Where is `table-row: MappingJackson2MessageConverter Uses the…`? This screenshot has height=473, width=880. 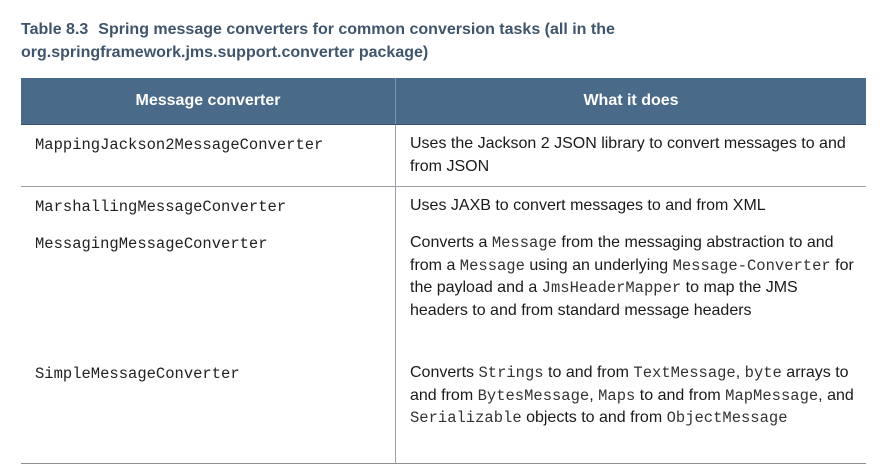
table-row: MappingJackson2MessageConverter Uses the… is located at coordinates (443, 156).